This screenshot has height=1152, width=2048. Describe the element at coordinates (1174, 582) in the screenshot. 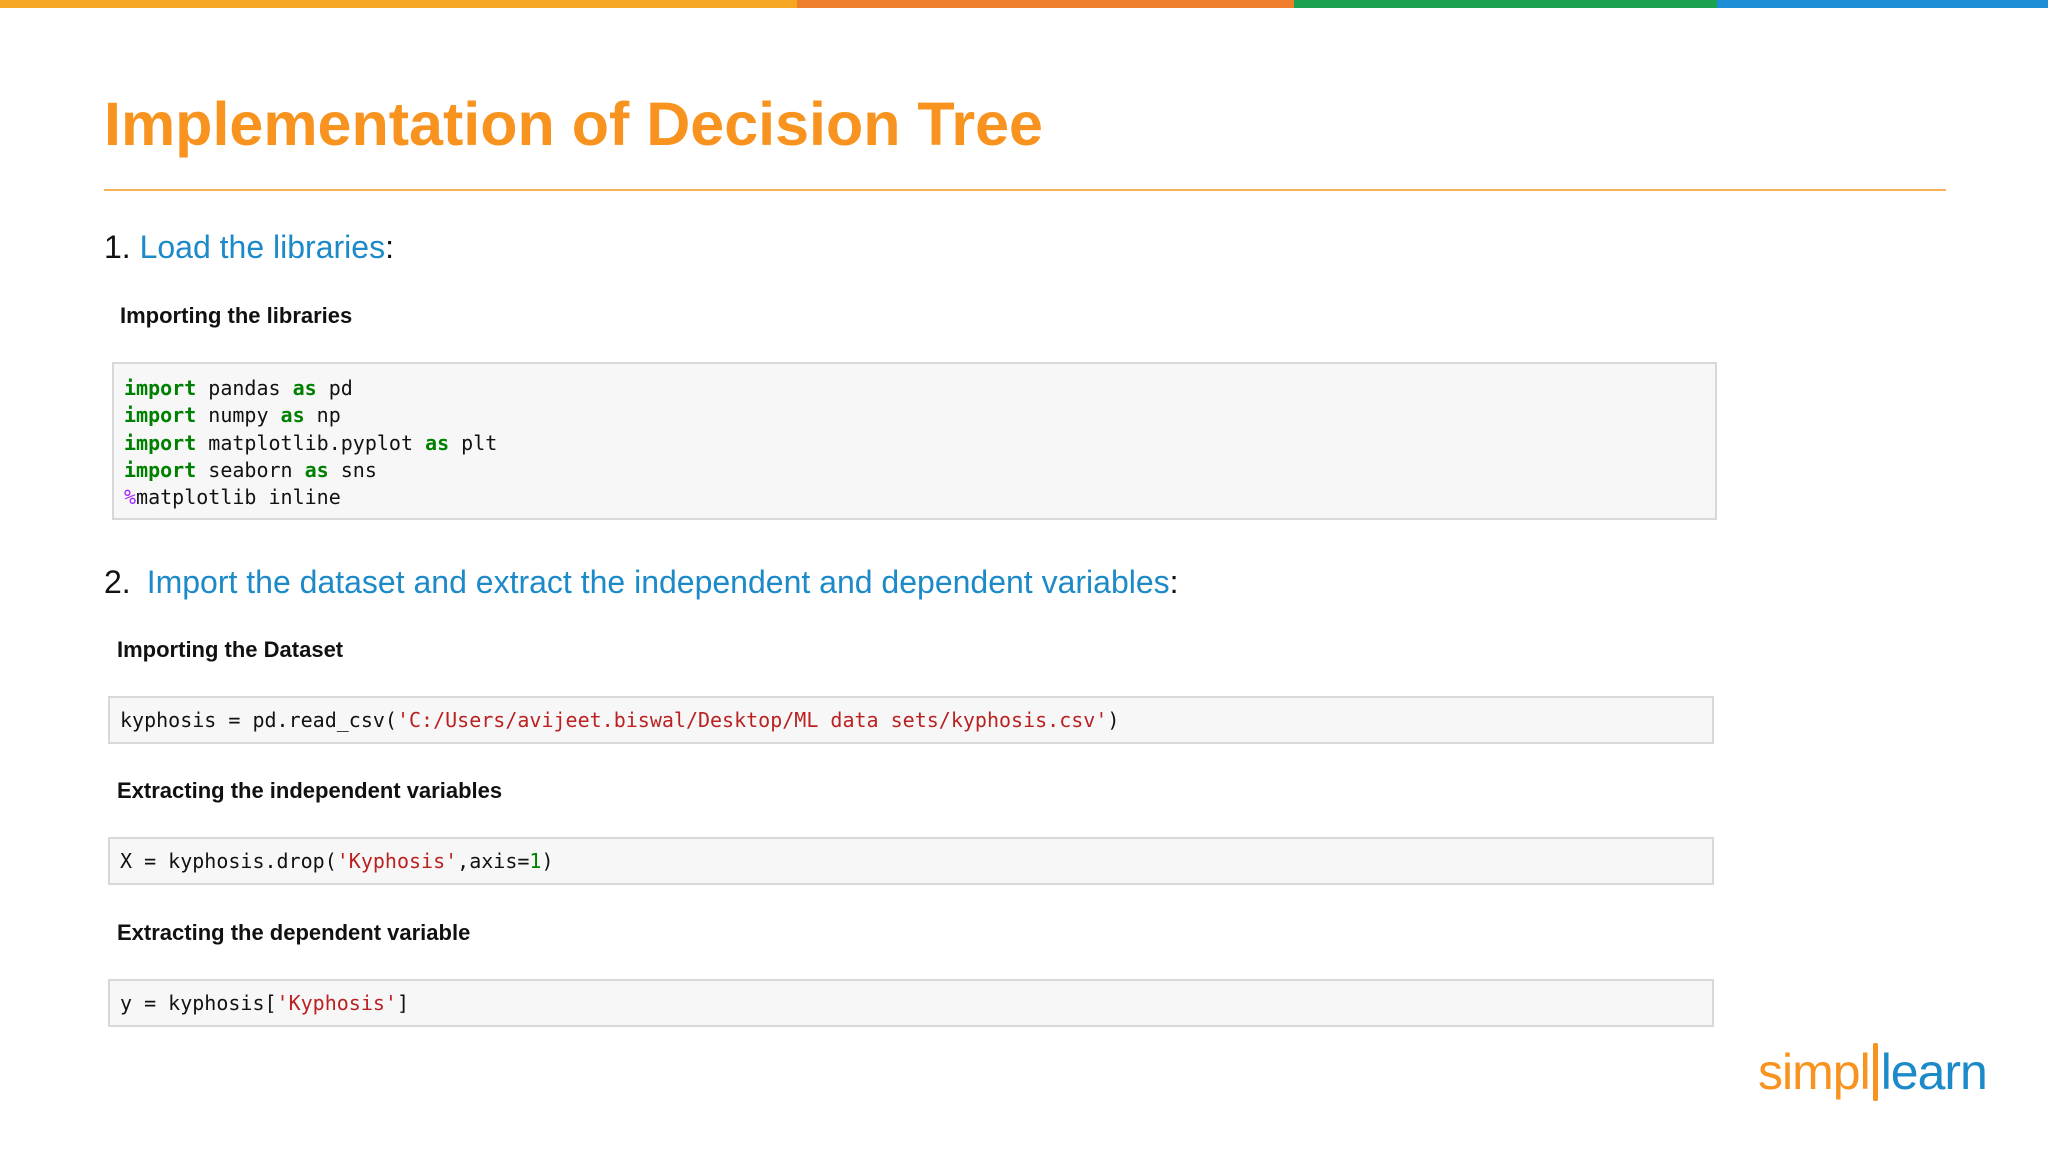

I see `step-2-suffix: :` at that location.